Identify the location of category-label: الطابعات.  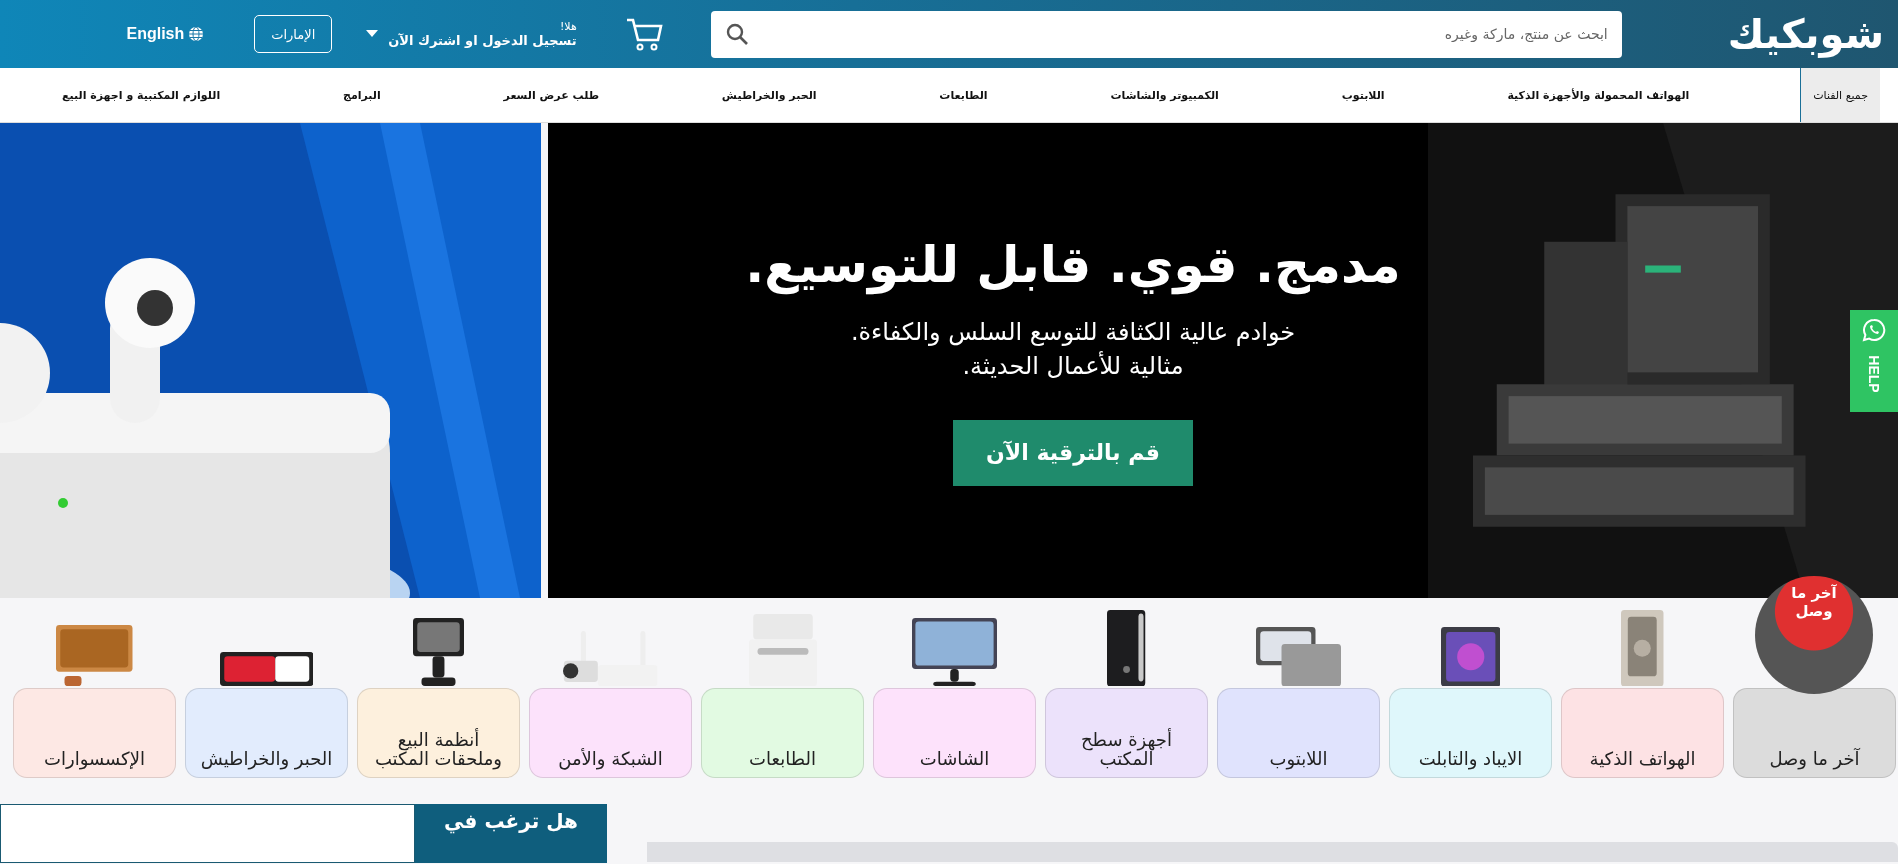
(782, 759).